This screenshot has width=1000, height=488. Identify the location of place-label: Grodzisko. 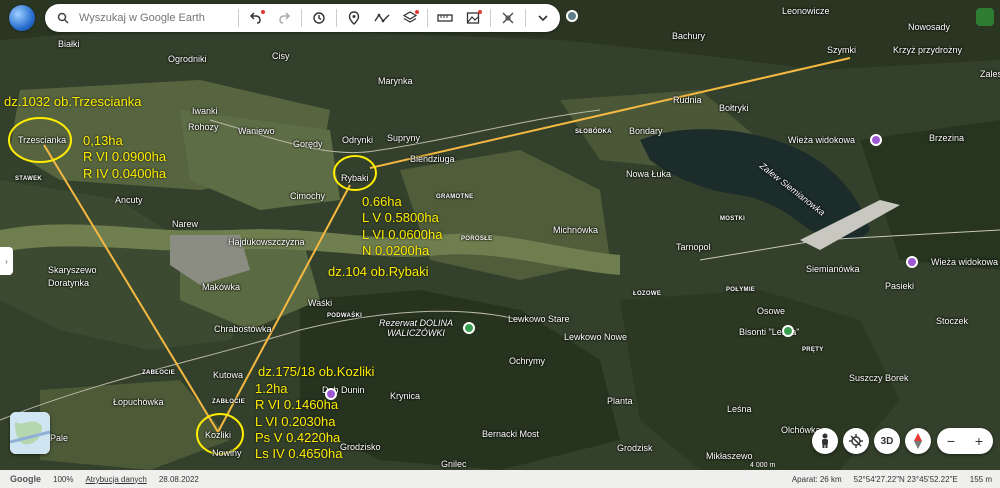
(360, 447).